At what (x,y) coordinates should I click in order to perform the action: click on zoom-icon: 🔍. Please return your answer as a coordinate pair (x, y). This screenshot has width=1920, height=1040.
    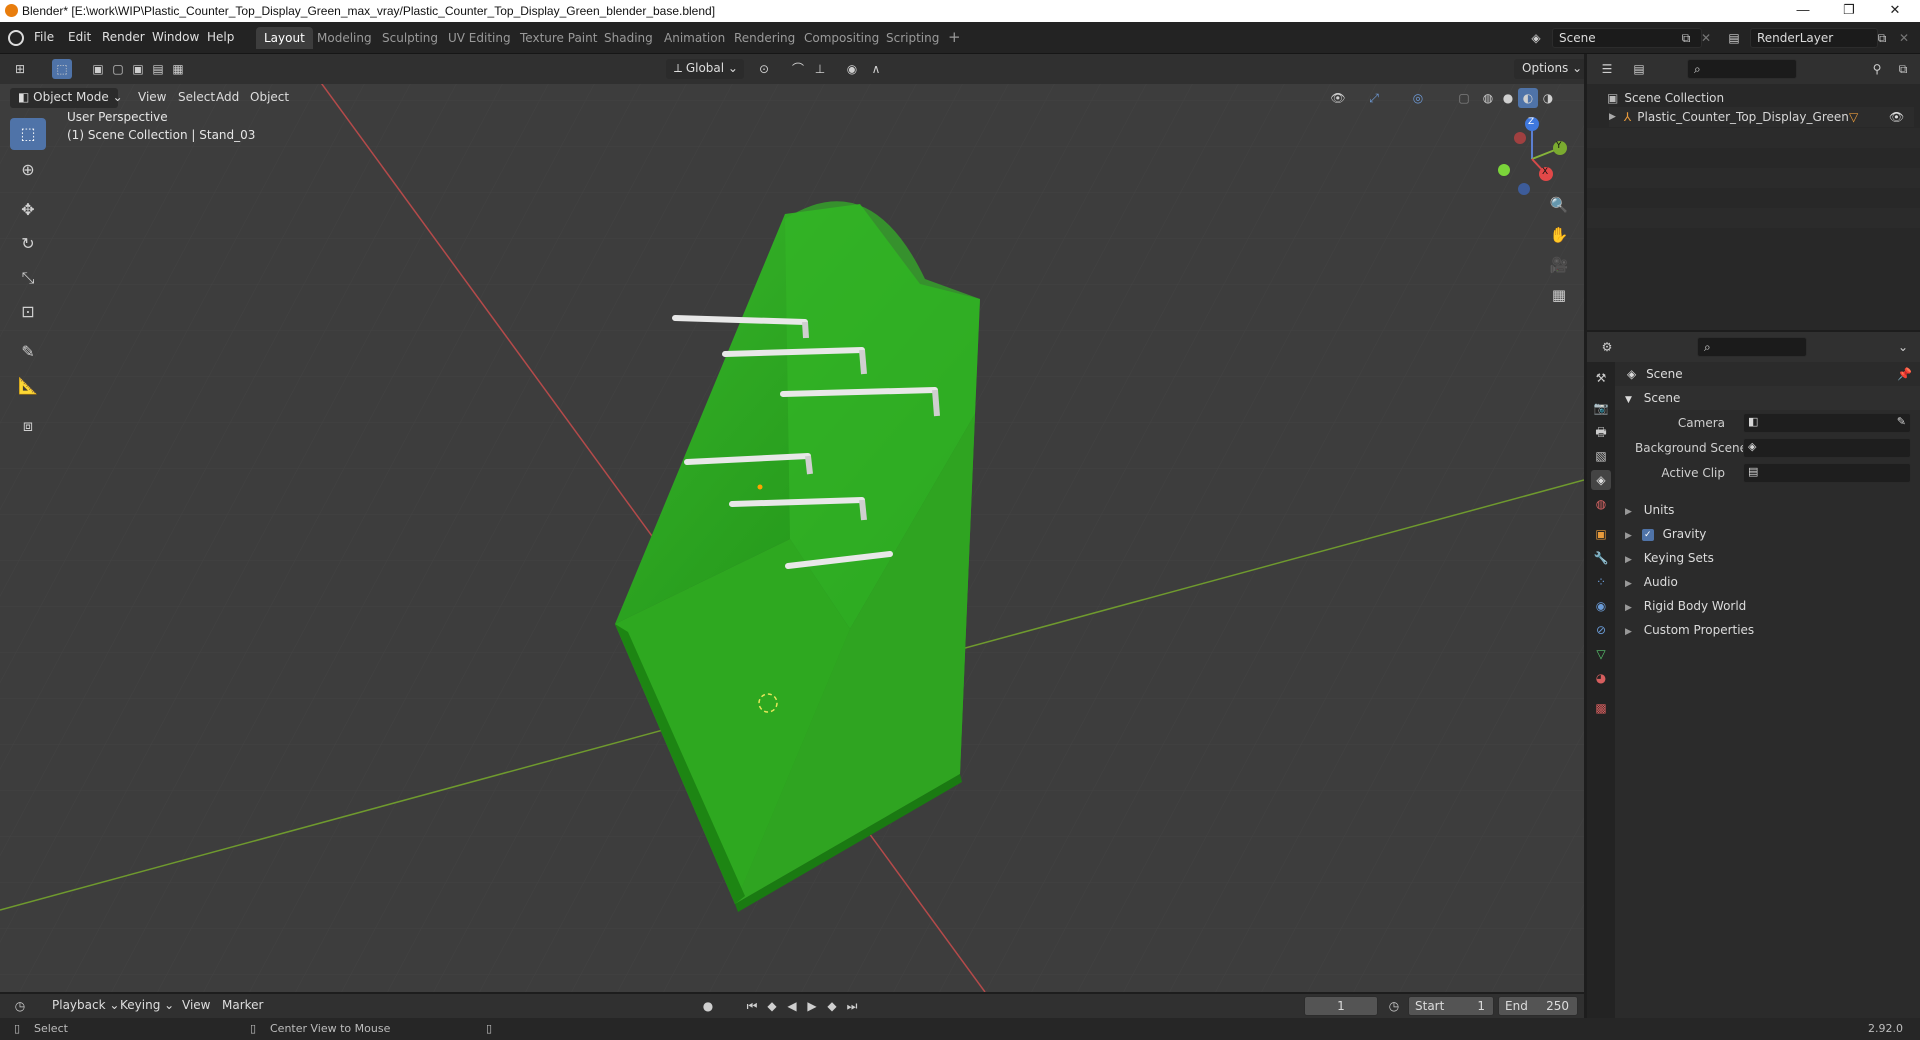
    Looking at the image, I should click on (1559, 205).